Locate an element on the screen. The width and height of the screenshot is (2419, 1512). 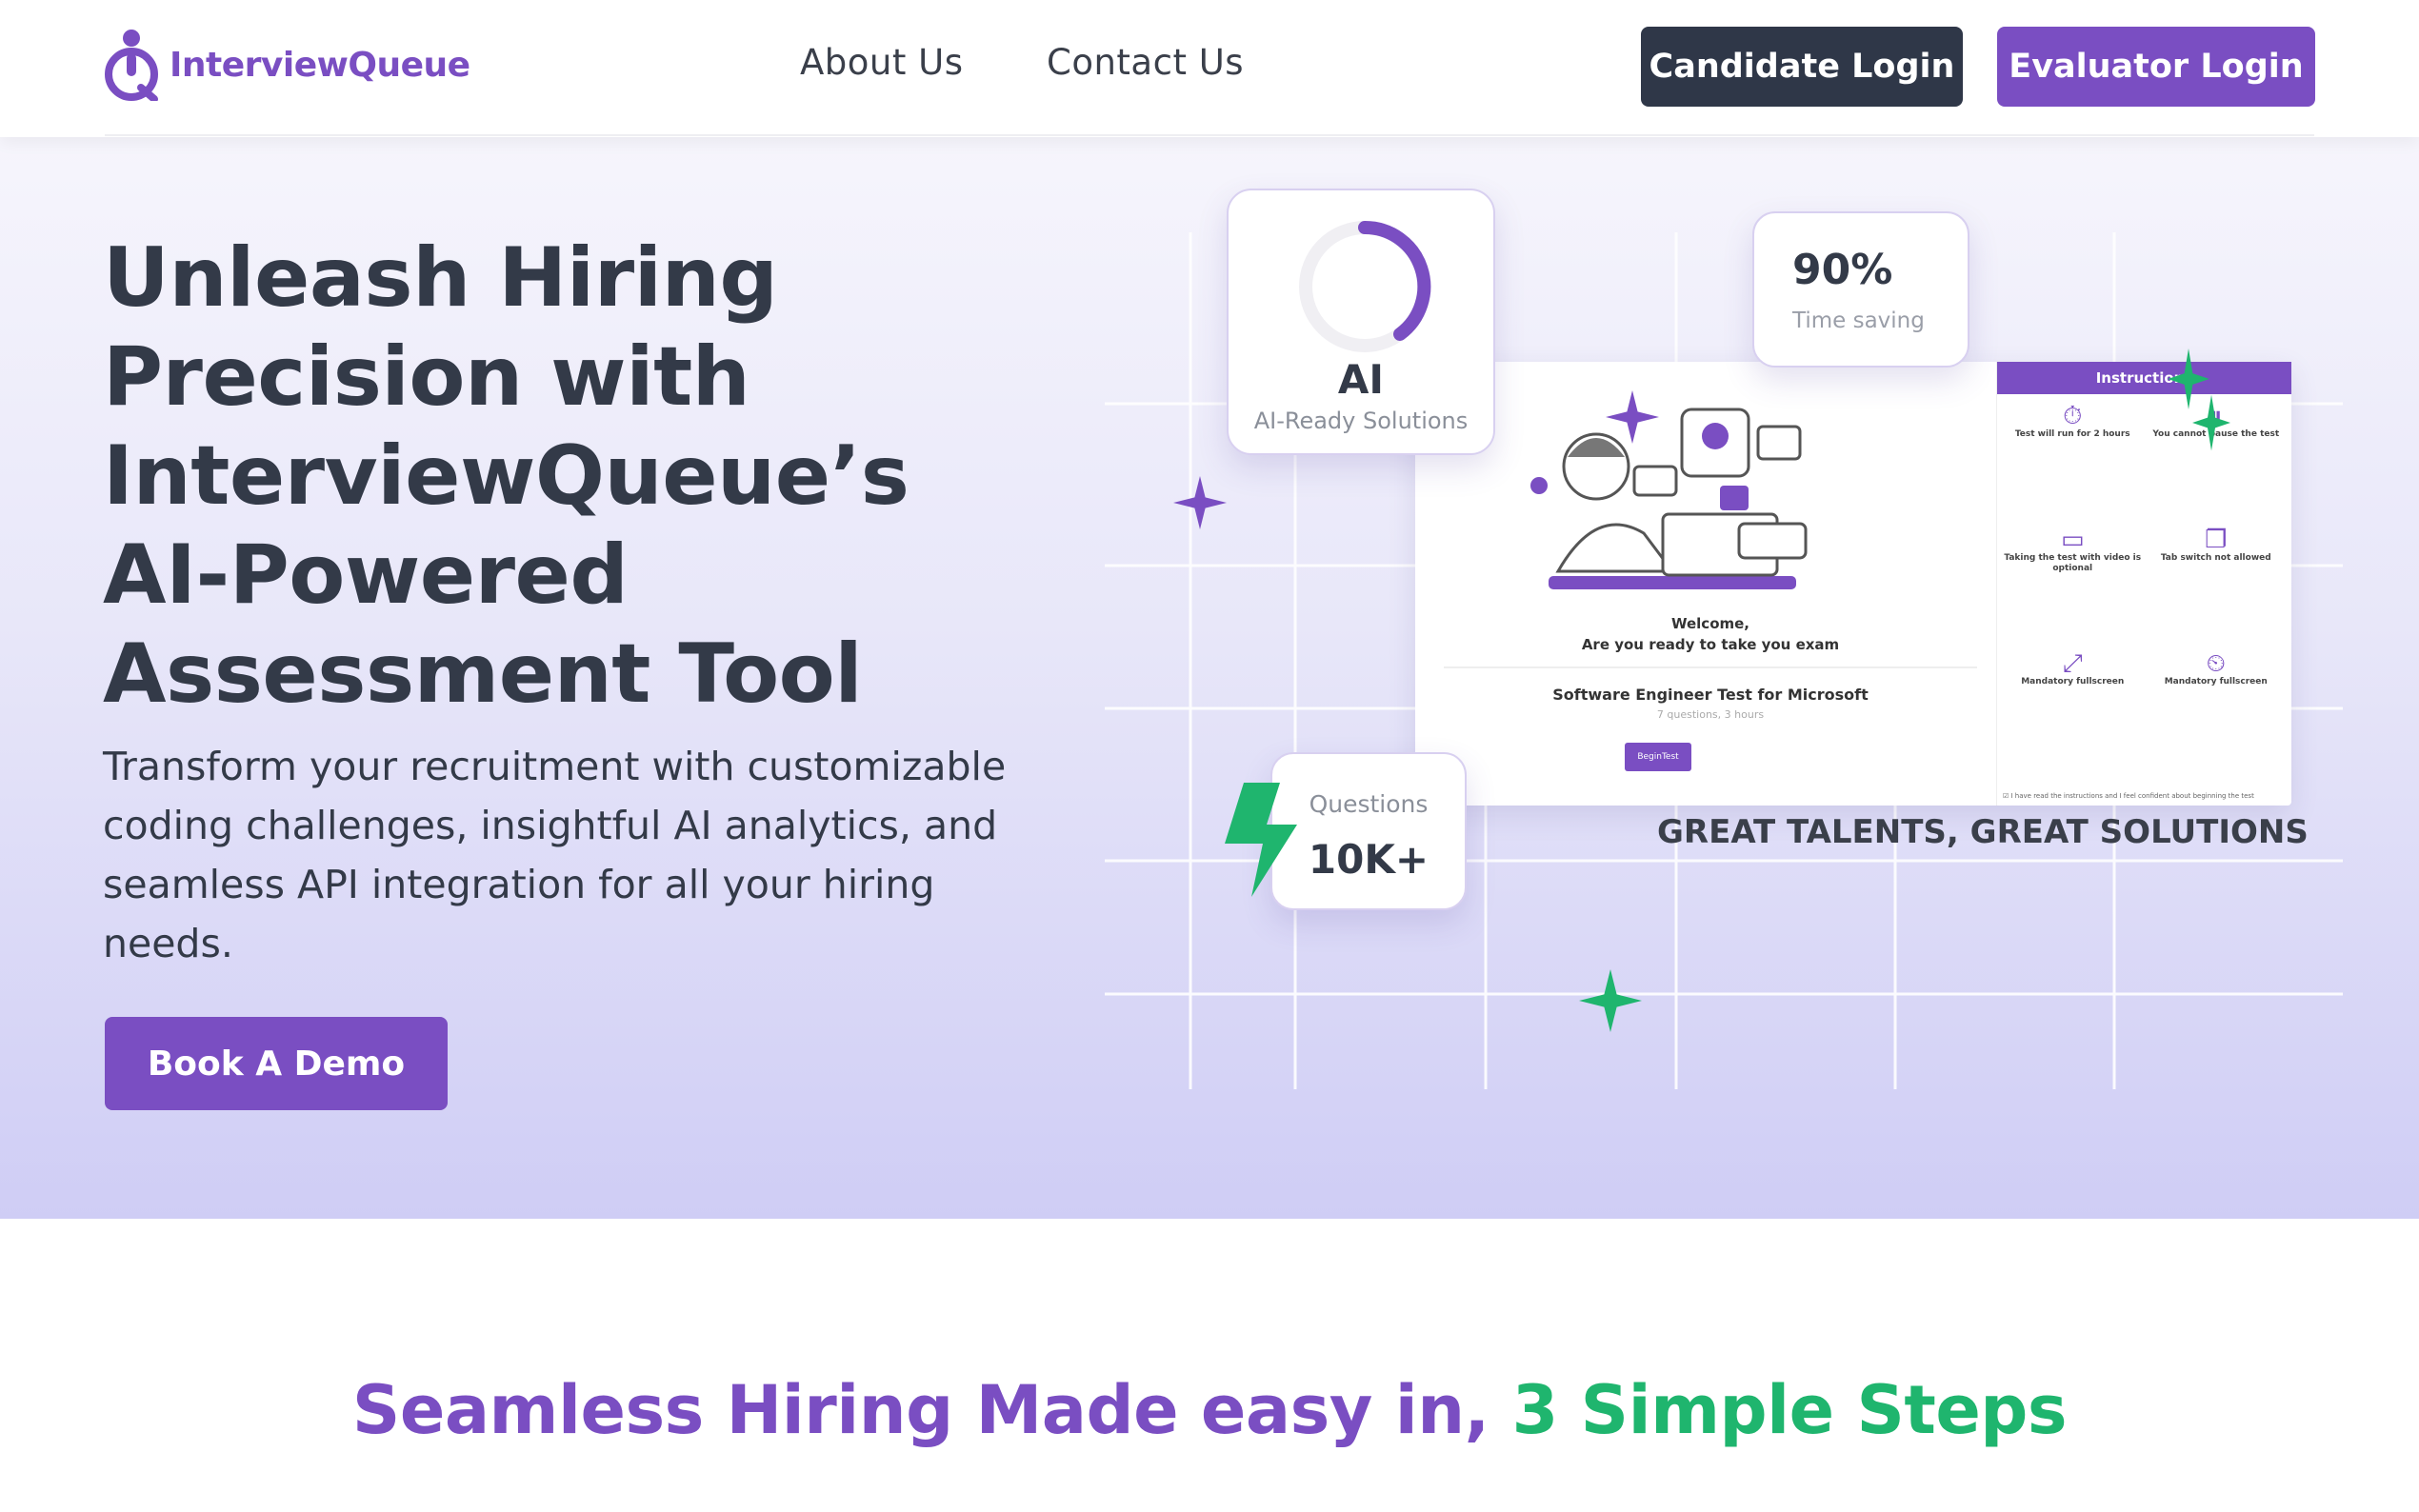
steps-heading-part-1: Seamless Hiring Made easy in, is located at coordinates (931, 1410).